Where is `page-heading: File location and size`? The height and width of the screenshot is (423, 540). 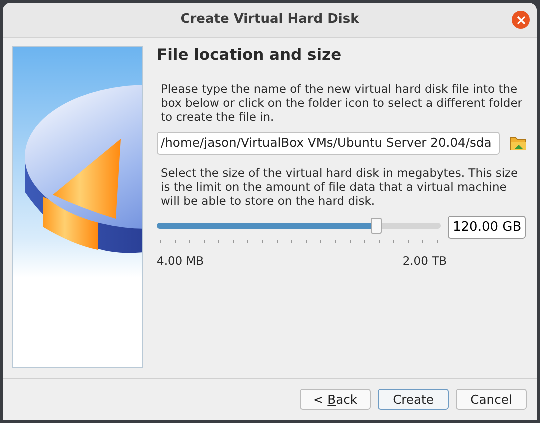 page-heading: File location and size is located at coordinates (250, 55).